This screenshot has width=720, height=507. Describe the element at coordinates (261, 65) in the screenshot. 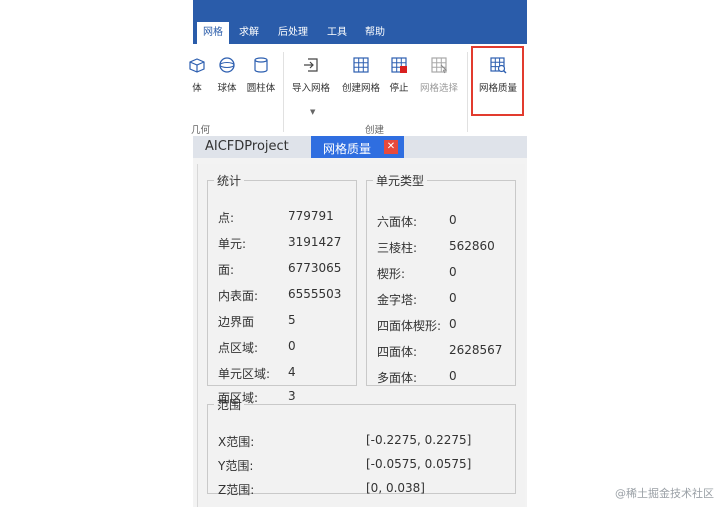

I see `cylinder-icon` at that location.